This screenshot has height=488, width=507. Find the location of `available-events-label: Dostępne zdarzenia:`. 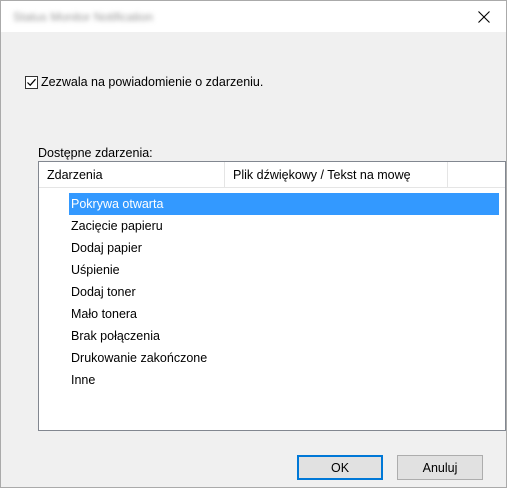

available-events-label: Dostępne zdarzenia: is located at coordinates (95, 153).